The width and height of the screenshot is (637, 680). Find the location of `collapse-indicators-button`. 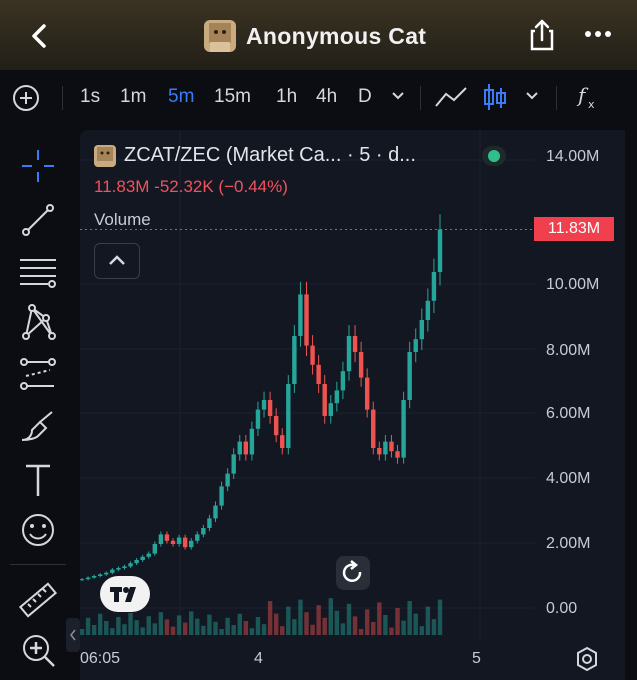

collapse-indicators-button is located at coordinates (117, 261).